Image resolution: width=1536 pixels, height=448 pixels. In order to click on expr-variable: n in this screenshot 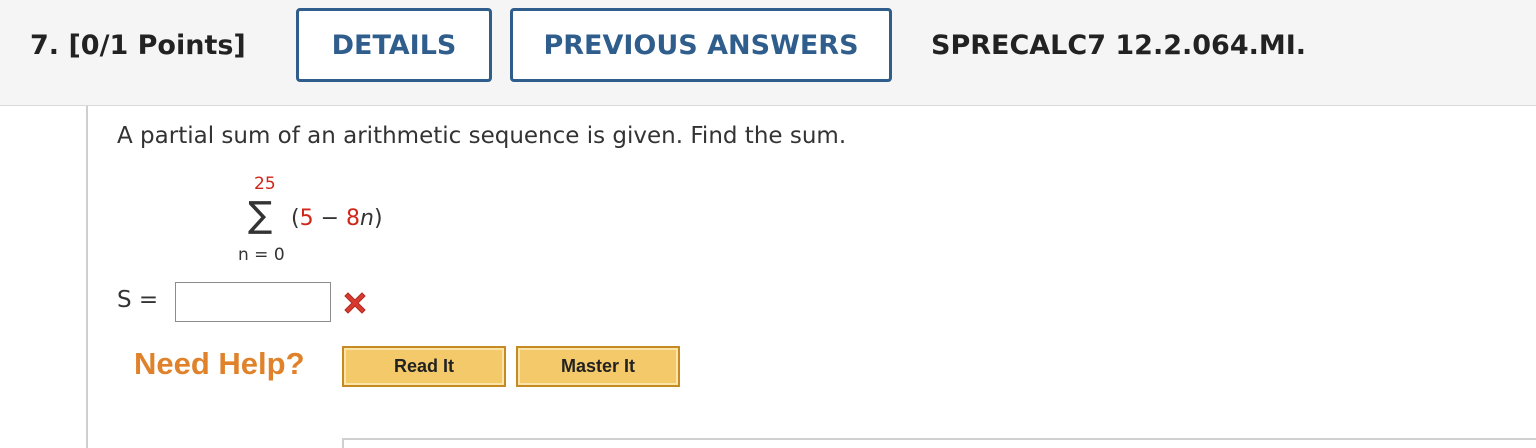, I will do `click(367, 218)`.